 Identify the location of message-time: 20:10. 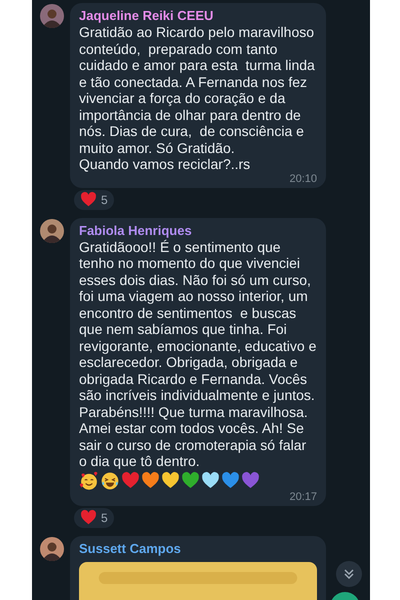
(303, 178).